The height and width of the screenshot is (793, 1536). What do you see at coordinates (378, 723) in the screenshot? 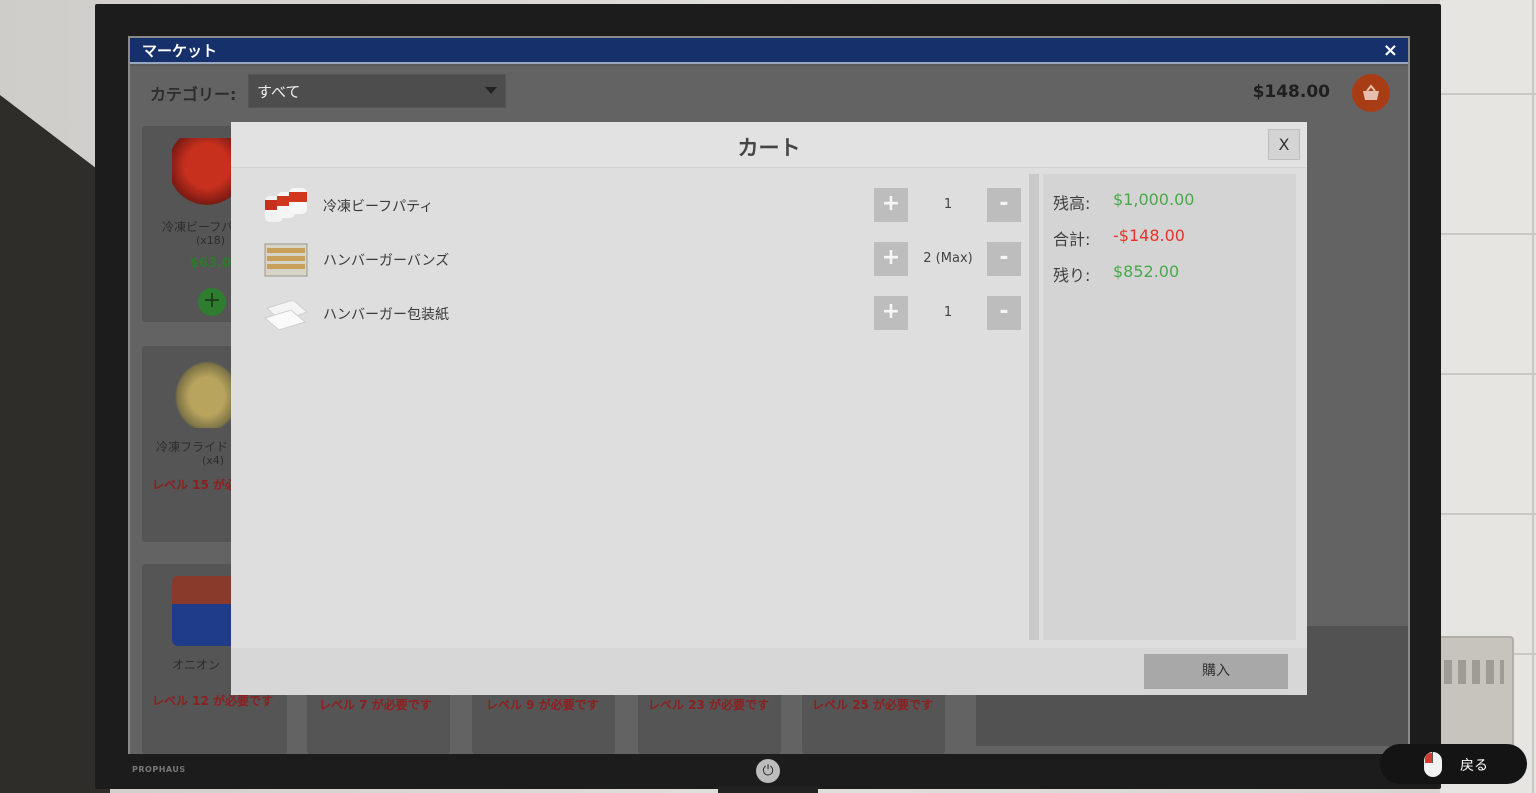
I see `product-card: レベル 7 が必要です` at bounding box center [378, 723].